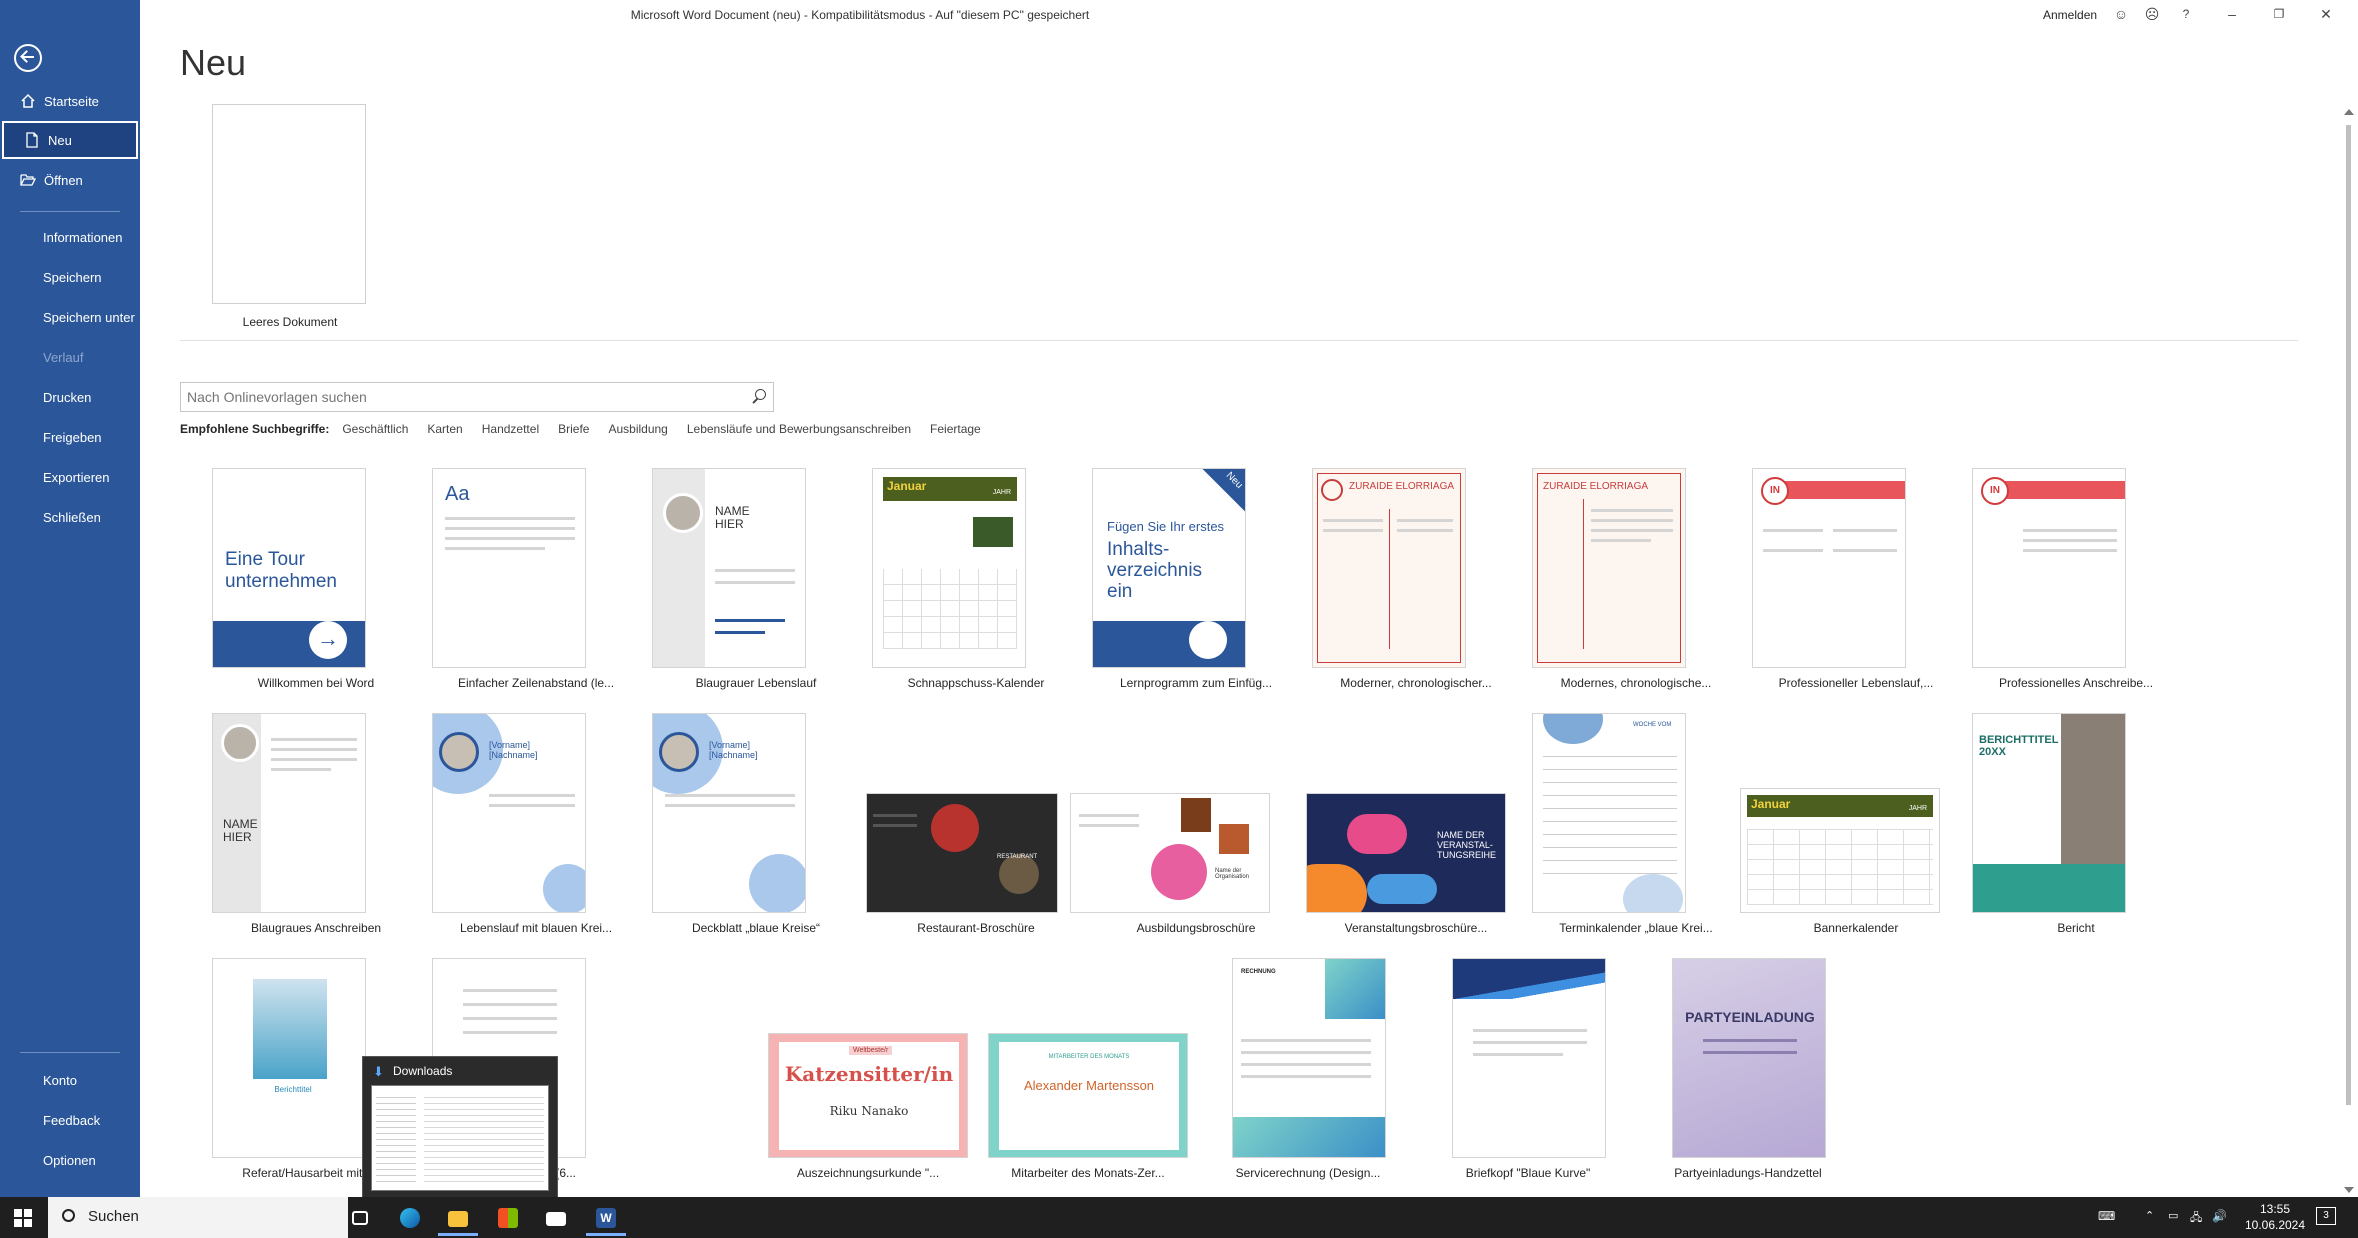  Describe the element at coordinates (70, 237) in the screenshot. I see `nav-informationen: Informationen` at that location.